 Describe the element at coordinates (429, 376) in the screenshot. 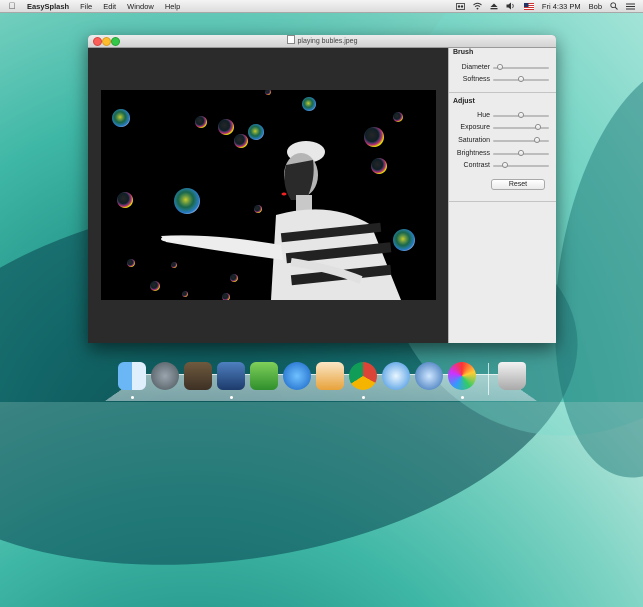

I see `mail-icon` at that location.